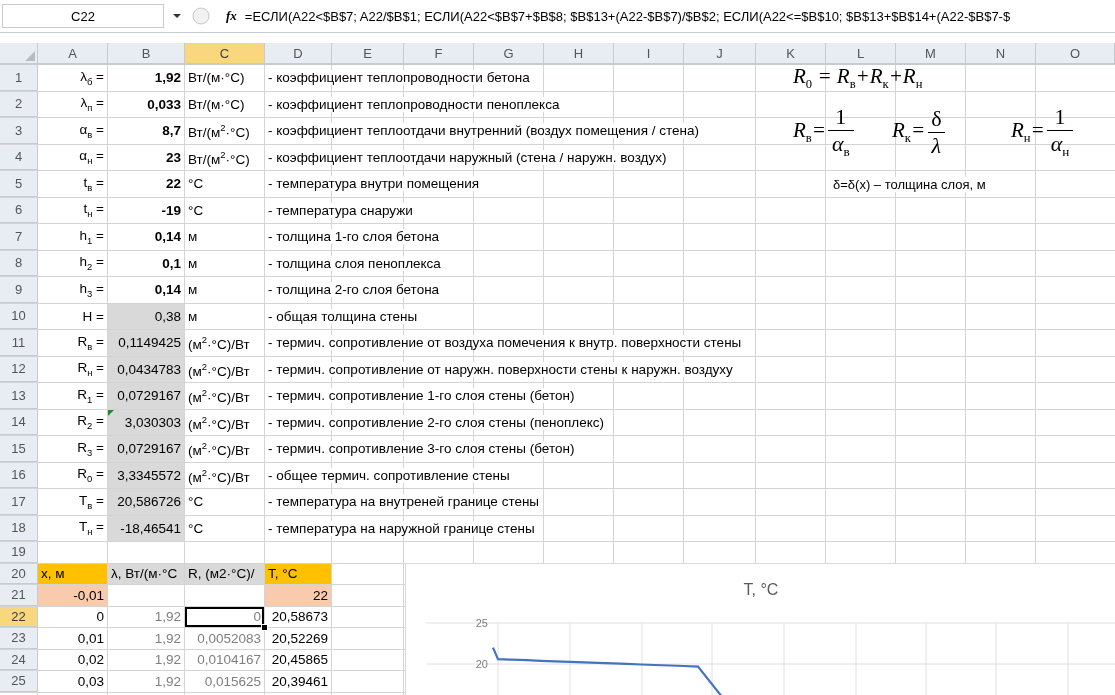 The height and width of the screenshot is (695, 1115). Describe the element at coordinates (19, 78) in the screenshot. I see `row-header: 1` at that location.